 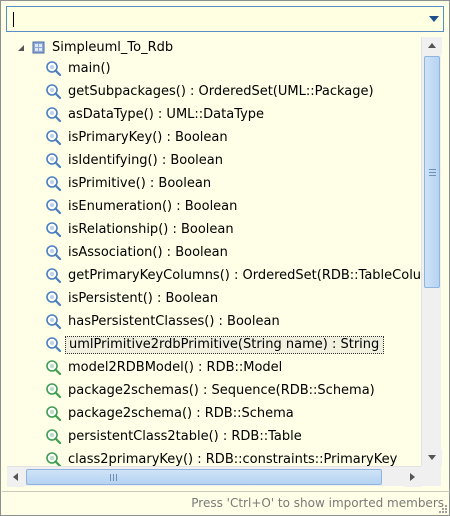 What do you see at coordinates (166, 114) in the screenshot?
I see `tree-item-label: asDataType() : UML::DataType` at bounding box center [166, 114].